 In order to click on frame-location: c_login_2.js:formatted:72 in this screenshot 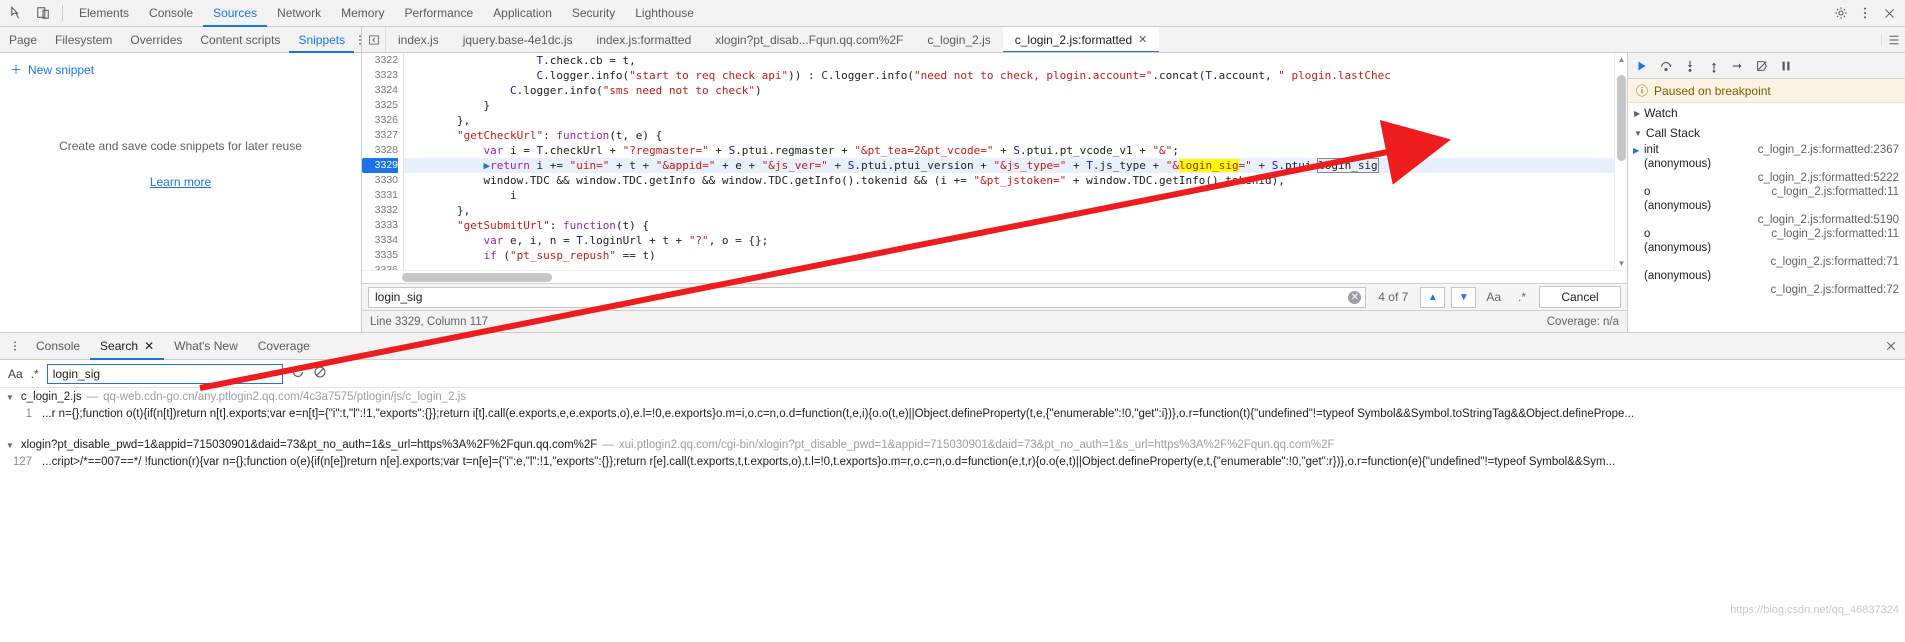, I will do `click(1835, 290)`.